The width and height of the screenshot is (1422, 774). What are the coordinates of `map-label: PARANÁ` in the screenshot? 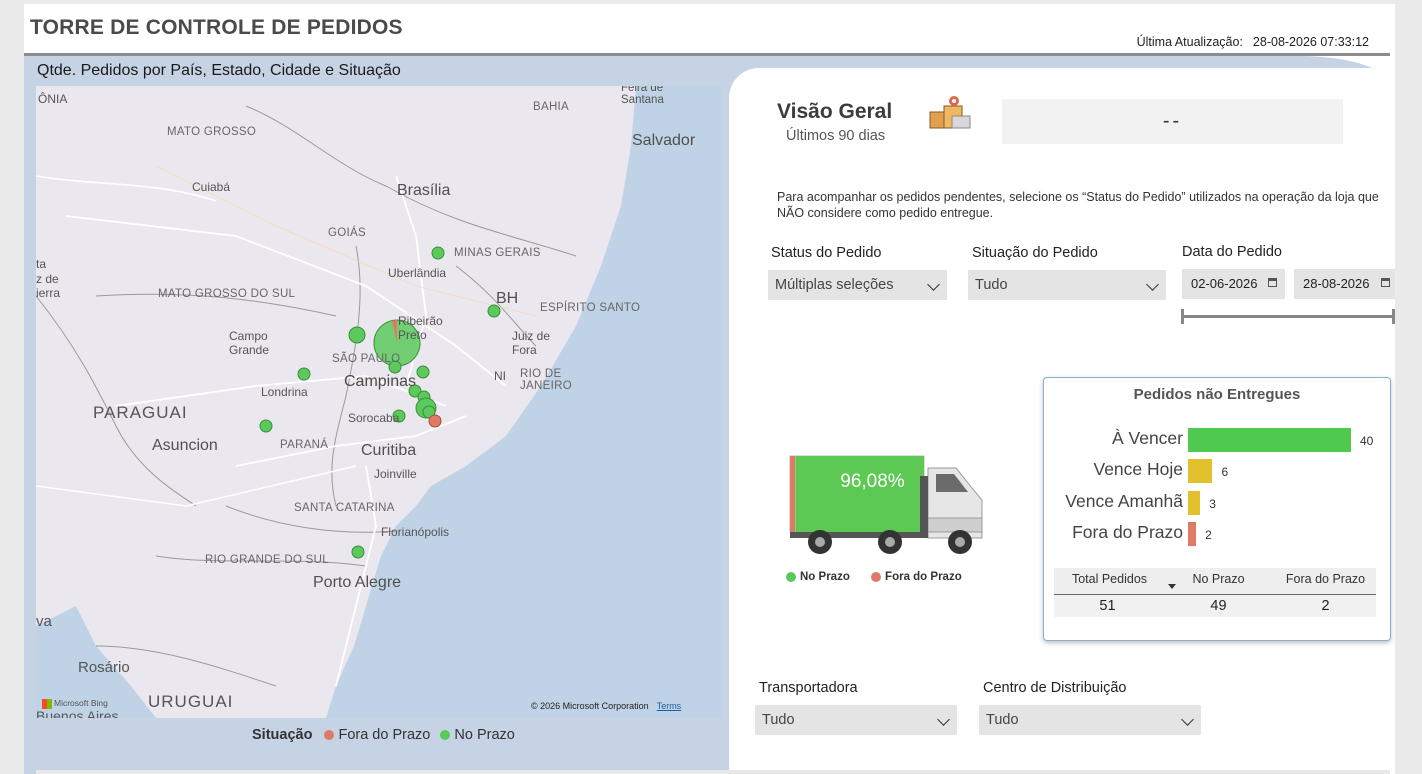 It's located at (304, 445).